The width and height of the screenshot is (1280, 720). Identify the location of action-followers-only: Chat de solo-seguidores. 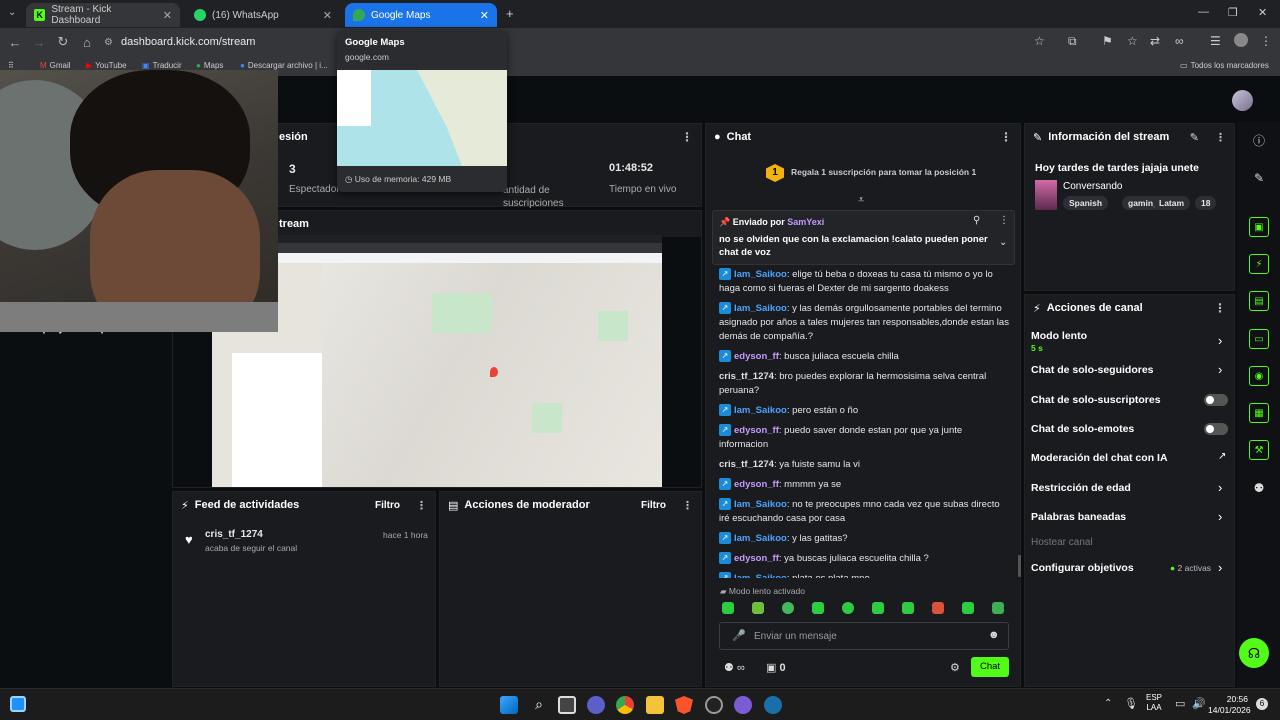
(1092, 370).